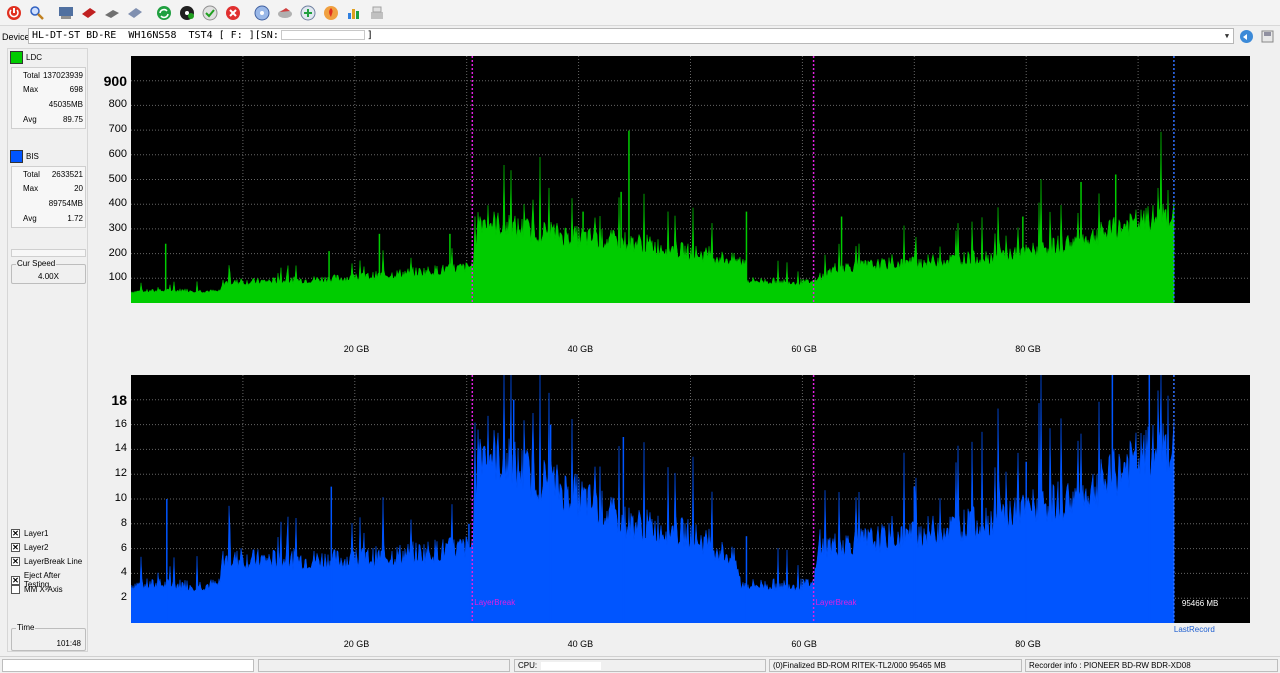 The height and width of the screenshot is (673, 1280). What do you see at coordinates (135, 13) in the screenshot?
I see `disc-write-icon` at bounding box center [135, 13].